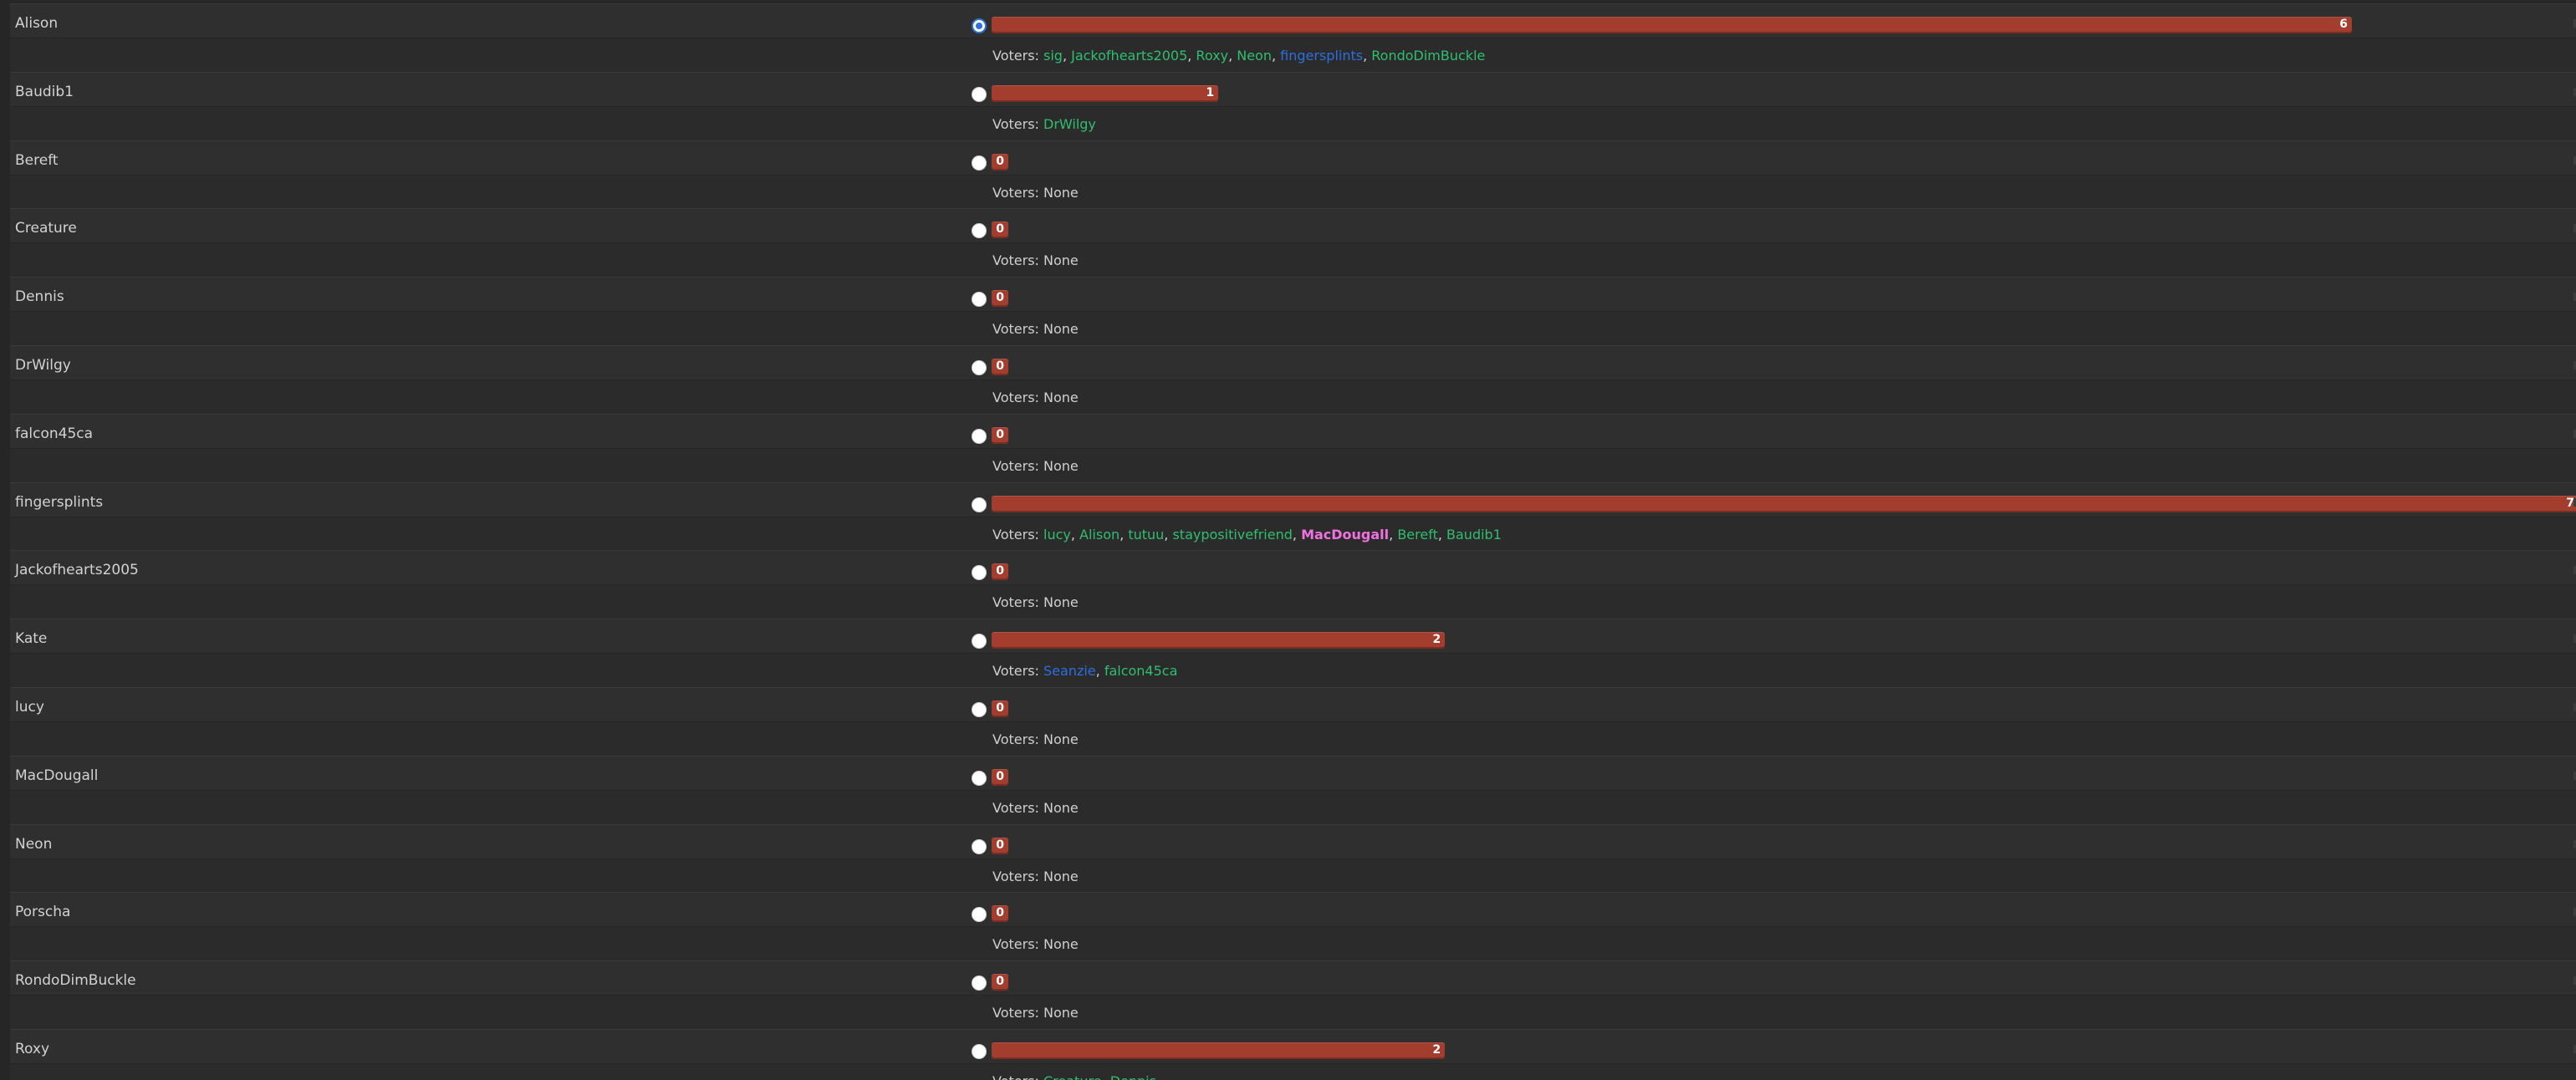 This screenshot has width=2576, height=1080. Describe the element at coordinates (1293, 430) in the screenshot. I see `option-header: falcon45ca 0` at that location.